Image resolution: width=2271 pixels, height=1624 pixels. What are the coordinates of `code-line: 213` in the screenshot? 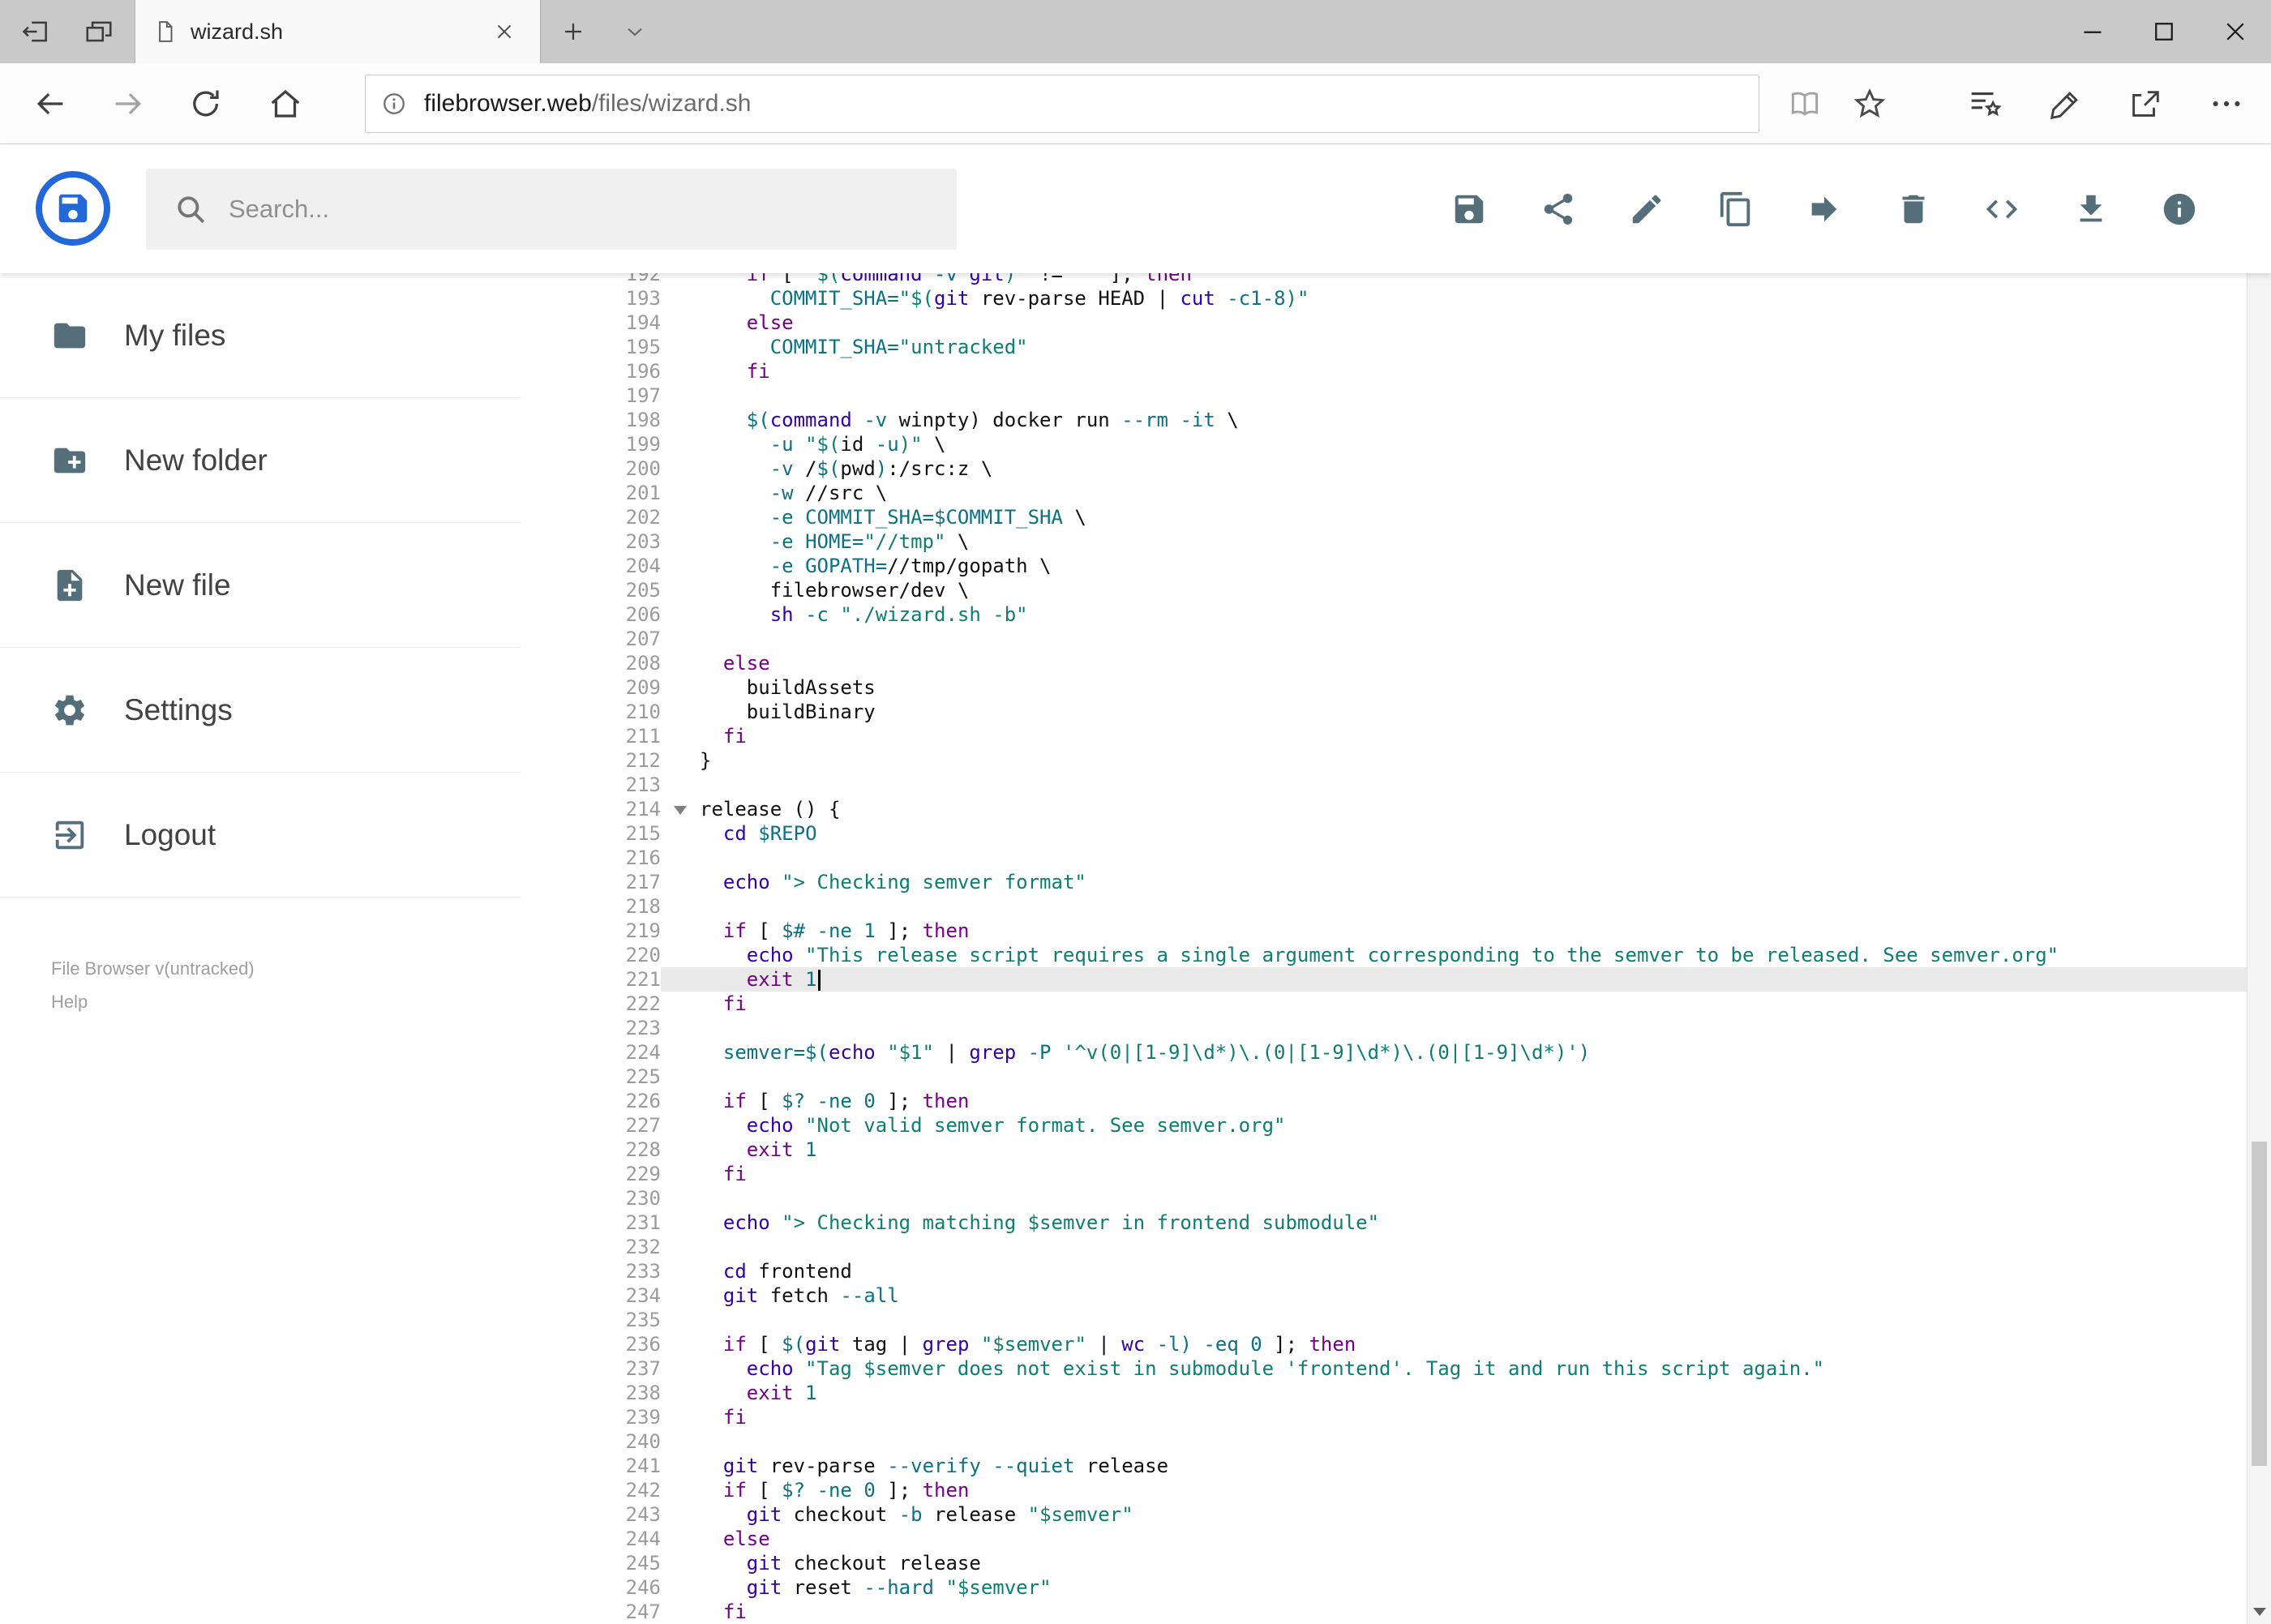 It's located at (1384, 785).